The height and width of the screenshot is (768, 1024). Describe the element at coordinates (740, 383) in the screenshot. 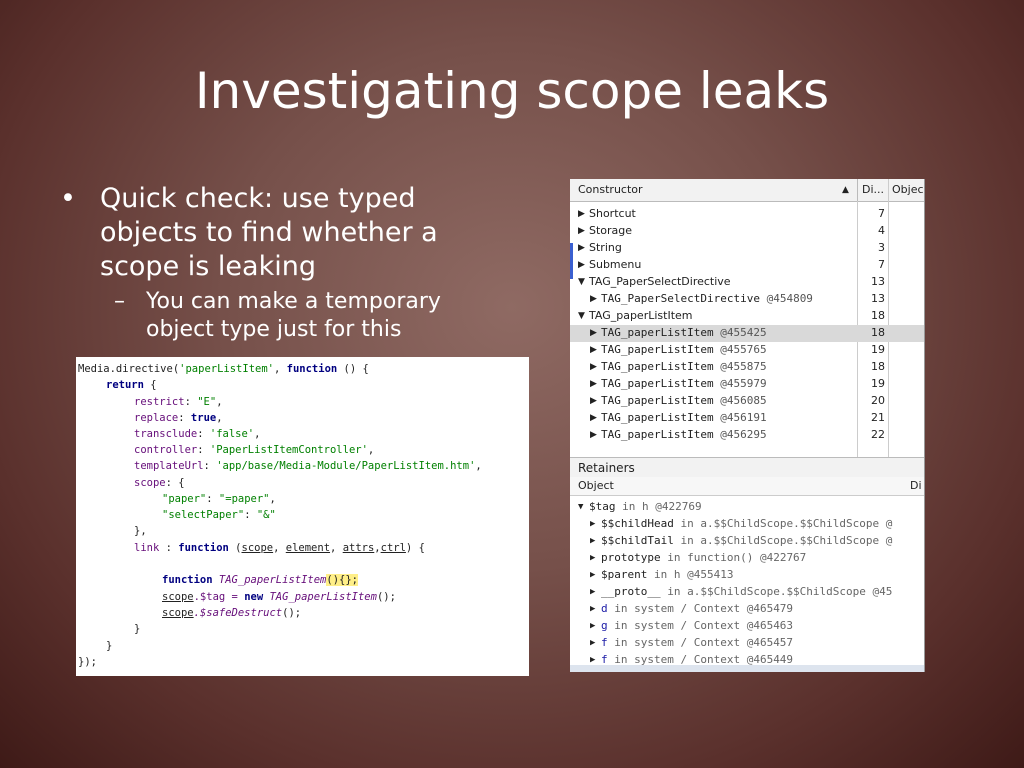

I see `object-id: @455979` at that location.